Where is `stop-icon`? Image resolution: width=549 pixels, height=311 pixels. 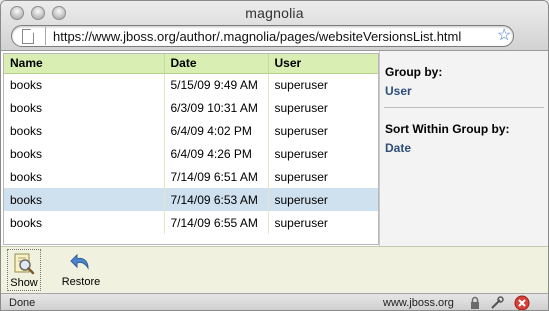
stop-icon is located at coordinates (522, 303).